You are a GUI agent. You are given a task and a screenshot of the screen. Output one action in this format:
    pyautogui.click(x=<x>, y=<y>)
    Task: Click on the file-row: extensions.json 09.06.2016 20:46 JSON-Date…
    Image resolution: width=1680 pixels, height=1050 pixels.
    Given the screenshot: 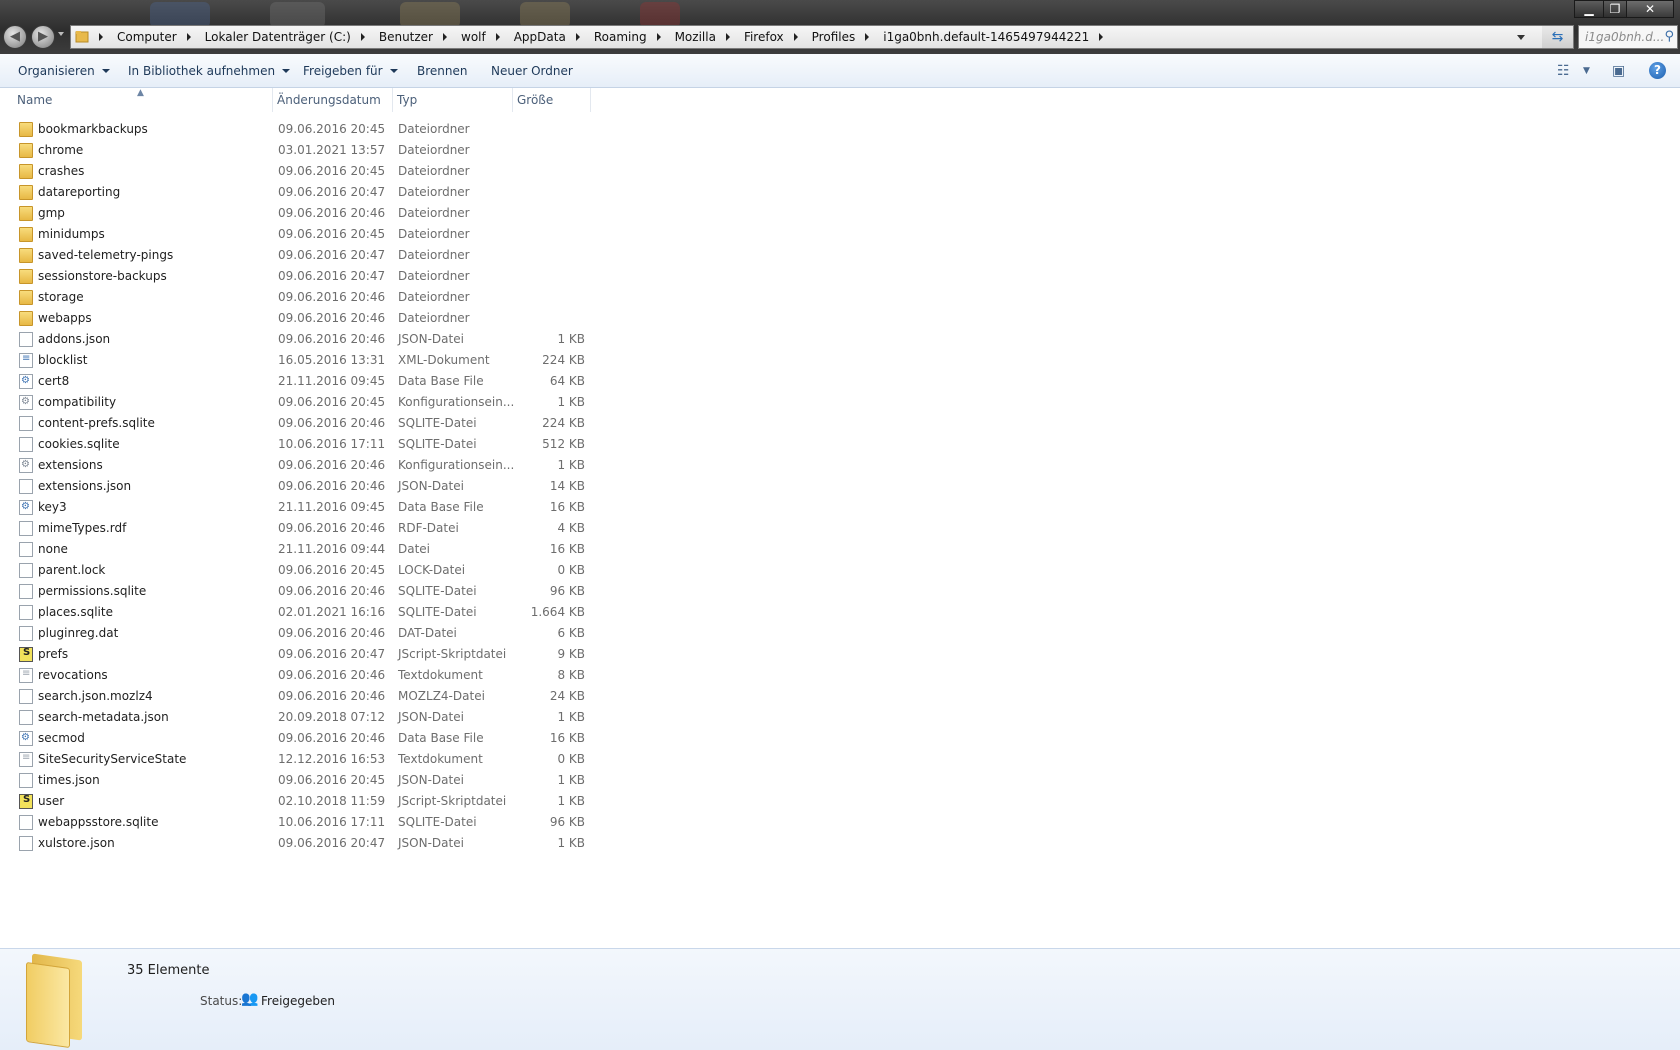 What is the action you would take?
    pyautogui.click(x=300, y=486)
    